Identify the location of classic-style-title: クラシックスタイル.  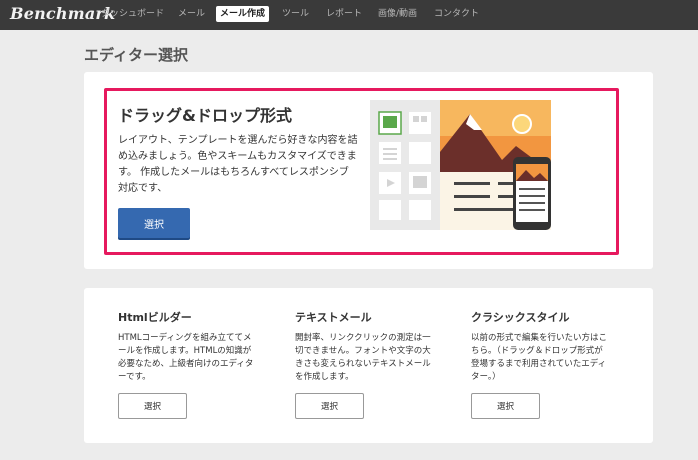
(520, 317).